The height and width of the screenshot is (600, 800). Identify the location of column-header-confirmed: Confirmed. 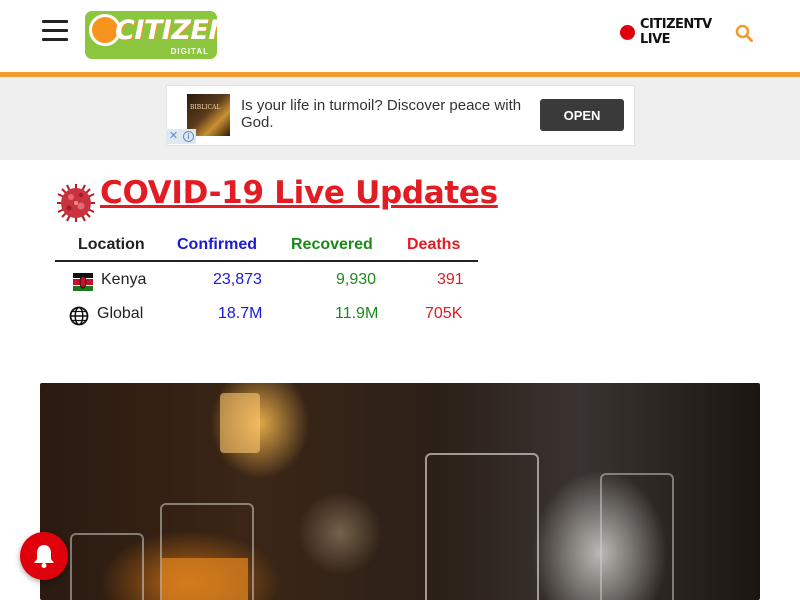
(217, 244).